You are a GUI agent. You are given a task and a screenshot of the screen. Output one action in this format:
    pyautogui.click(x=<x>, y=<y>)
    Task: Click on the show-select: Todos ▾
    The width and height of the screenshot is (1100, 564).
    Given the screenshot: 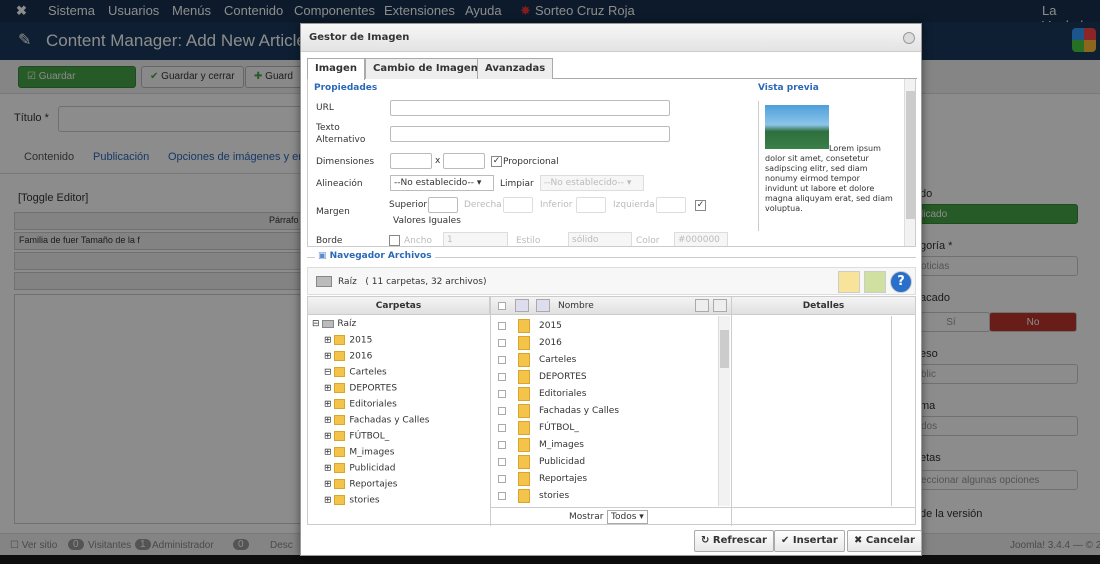 What is the action you would take?
    pyautogui.click(x=627, y=517)
    